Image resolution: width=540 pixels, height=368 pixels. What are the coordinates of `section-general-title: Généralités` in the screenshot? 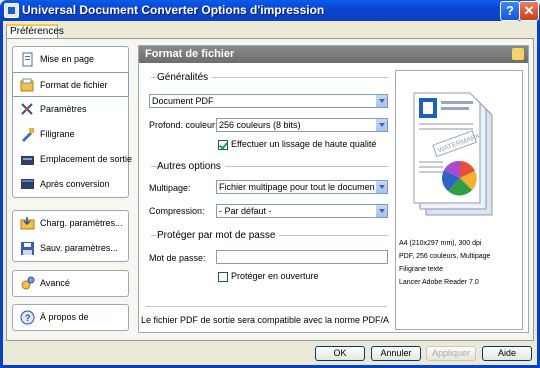 It's located at (185, 77).